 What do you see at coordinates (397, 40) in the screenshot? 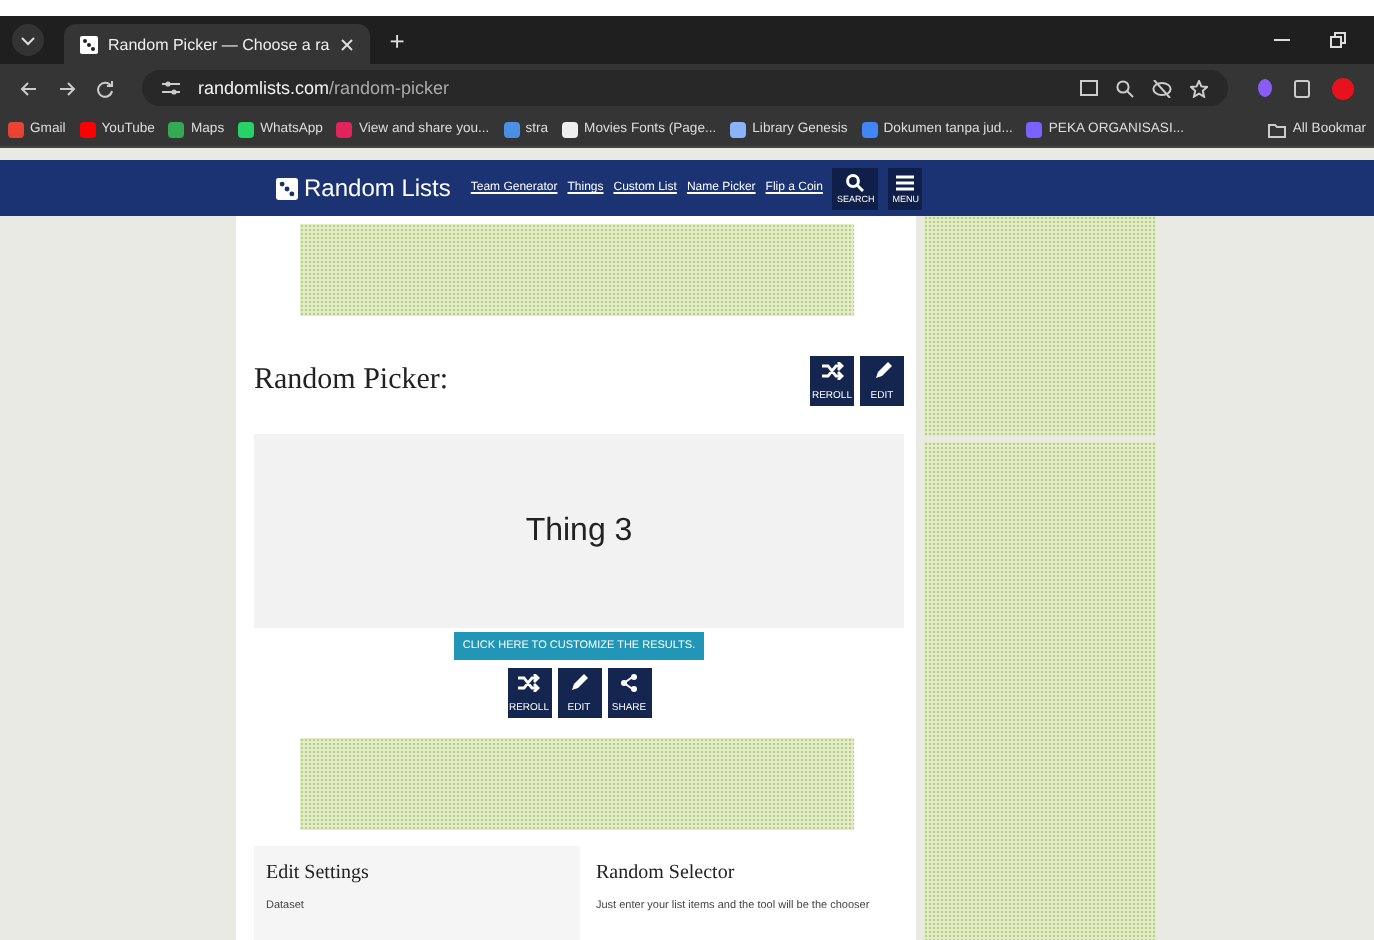
I see `new-tab-button: +` at bounding box center [397, 40].